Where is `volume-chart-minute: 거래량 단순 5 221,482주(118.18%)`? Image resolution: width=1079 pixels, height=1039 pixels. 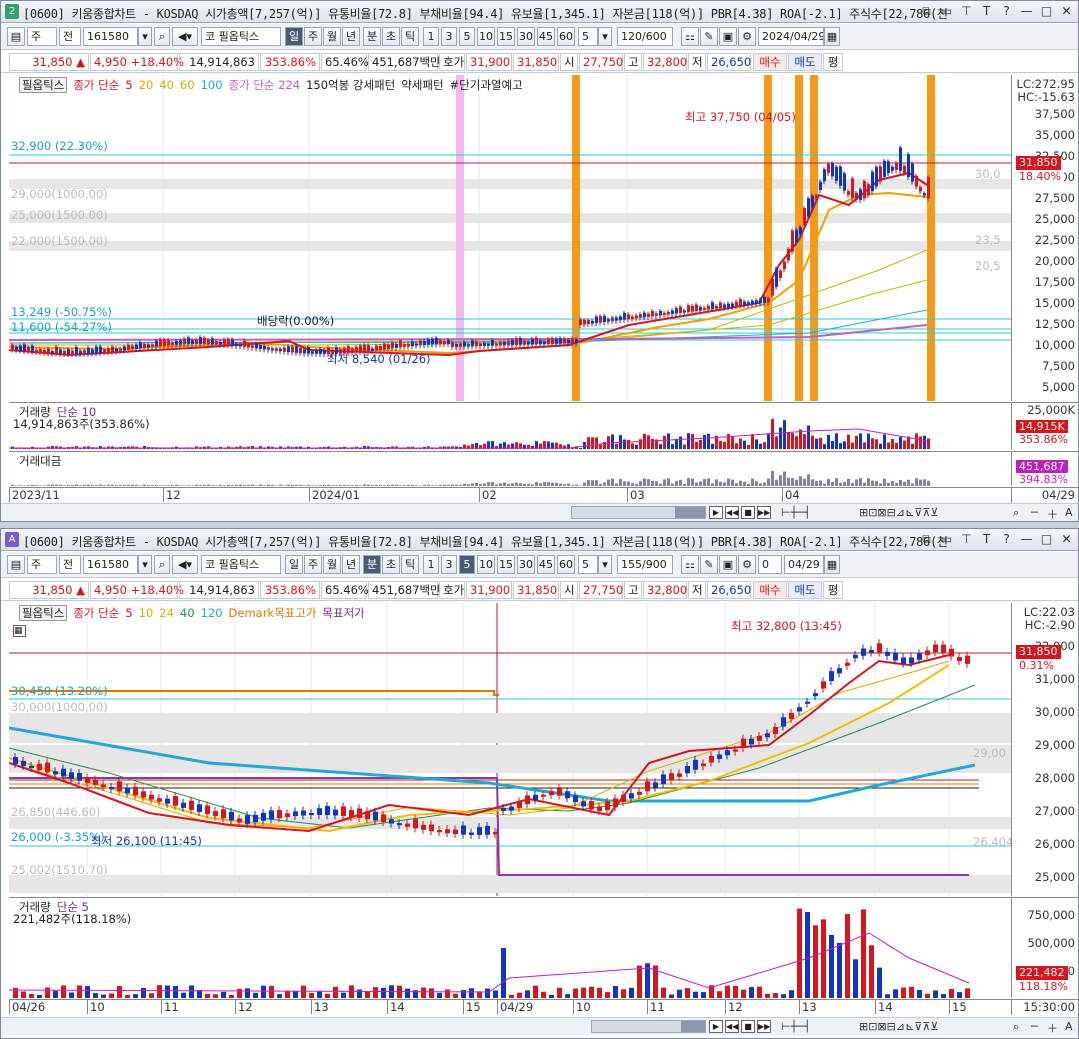
volume-chart-minute: 거래량 단순 5 221,482주(118.18%) is located at coordinates (509, 947).